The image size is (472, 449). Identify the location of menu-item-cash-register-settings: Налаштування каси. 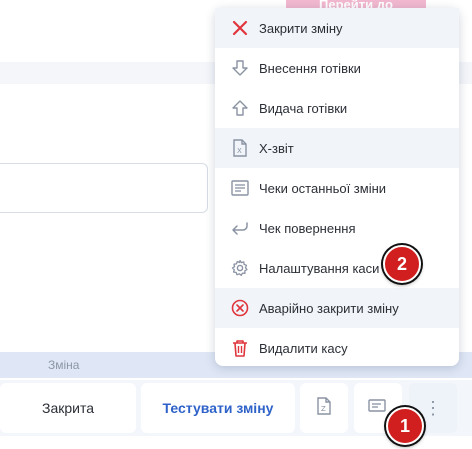
(337, 268).